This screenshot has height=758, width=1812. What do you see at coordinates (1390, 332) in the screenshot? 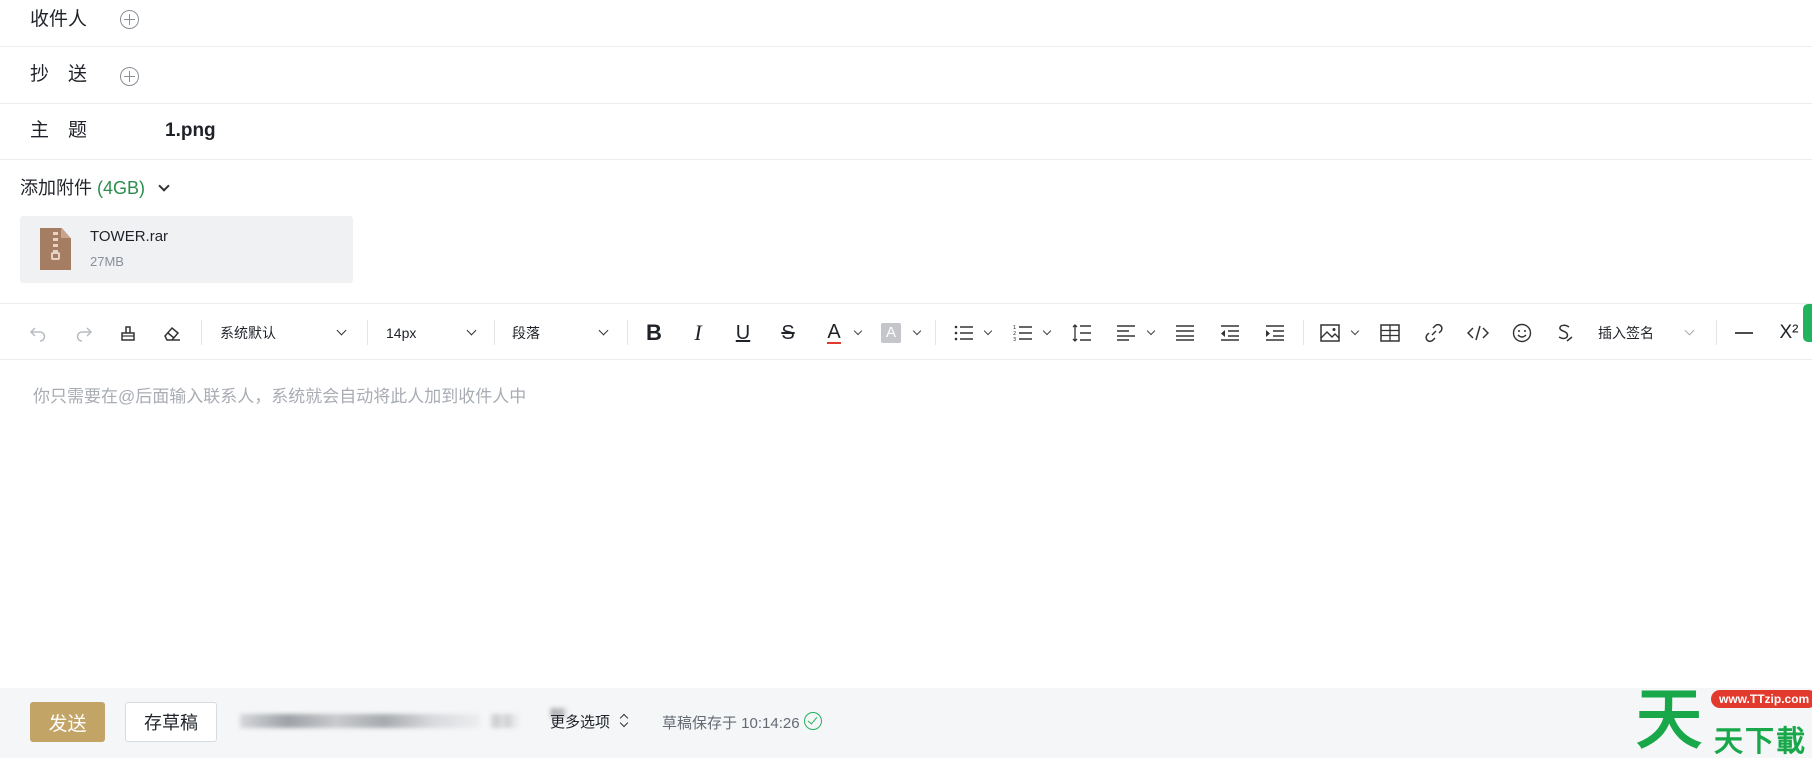
I see `table-icon` at bounding box center [1390, 332].